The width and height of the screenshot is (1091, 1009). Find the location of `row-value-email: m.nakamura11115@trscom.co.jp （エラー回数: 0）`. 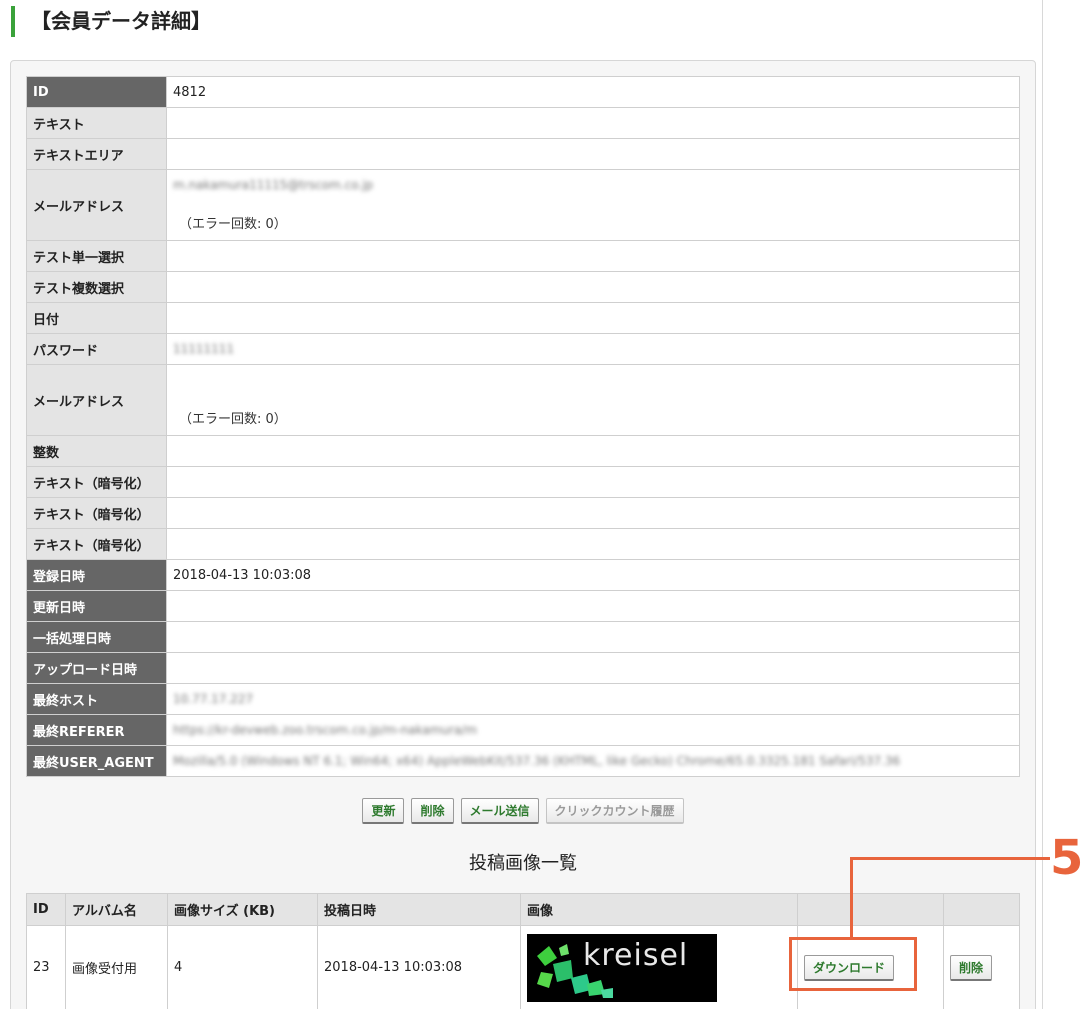

row-value-email: m.nakamura11115@trscom.co.jp （エラー回数: 0） is located at coordinates (593, 205).